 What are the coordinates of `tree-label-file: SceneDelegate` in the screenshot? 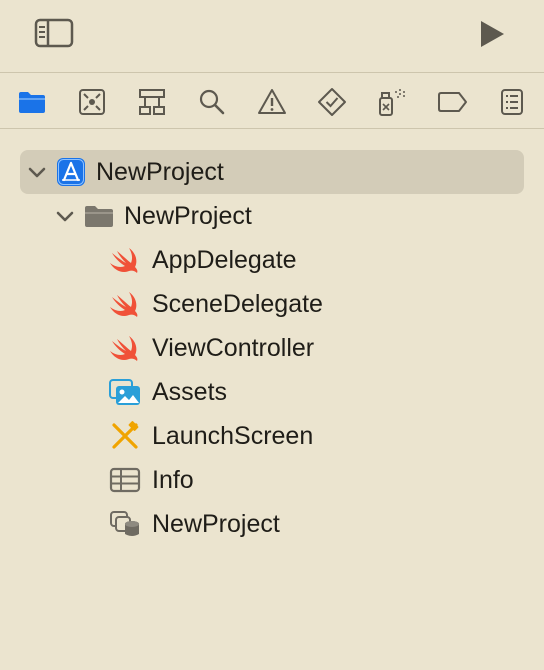 It's located at (237, 304).